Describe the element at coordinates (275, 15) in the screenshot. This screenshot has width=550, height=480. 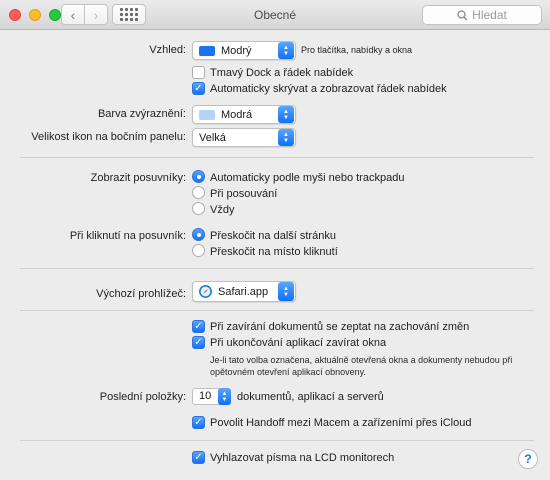
I see `title-bar: ‹ › Obecné Hledat` at that location.